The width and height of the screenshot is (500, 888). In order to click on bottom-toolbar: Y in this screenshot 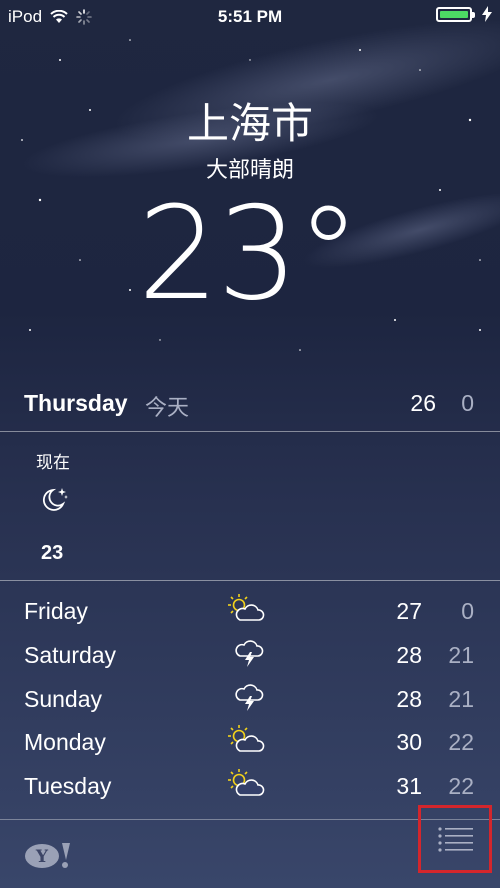, I will do `click(250, 846)`.